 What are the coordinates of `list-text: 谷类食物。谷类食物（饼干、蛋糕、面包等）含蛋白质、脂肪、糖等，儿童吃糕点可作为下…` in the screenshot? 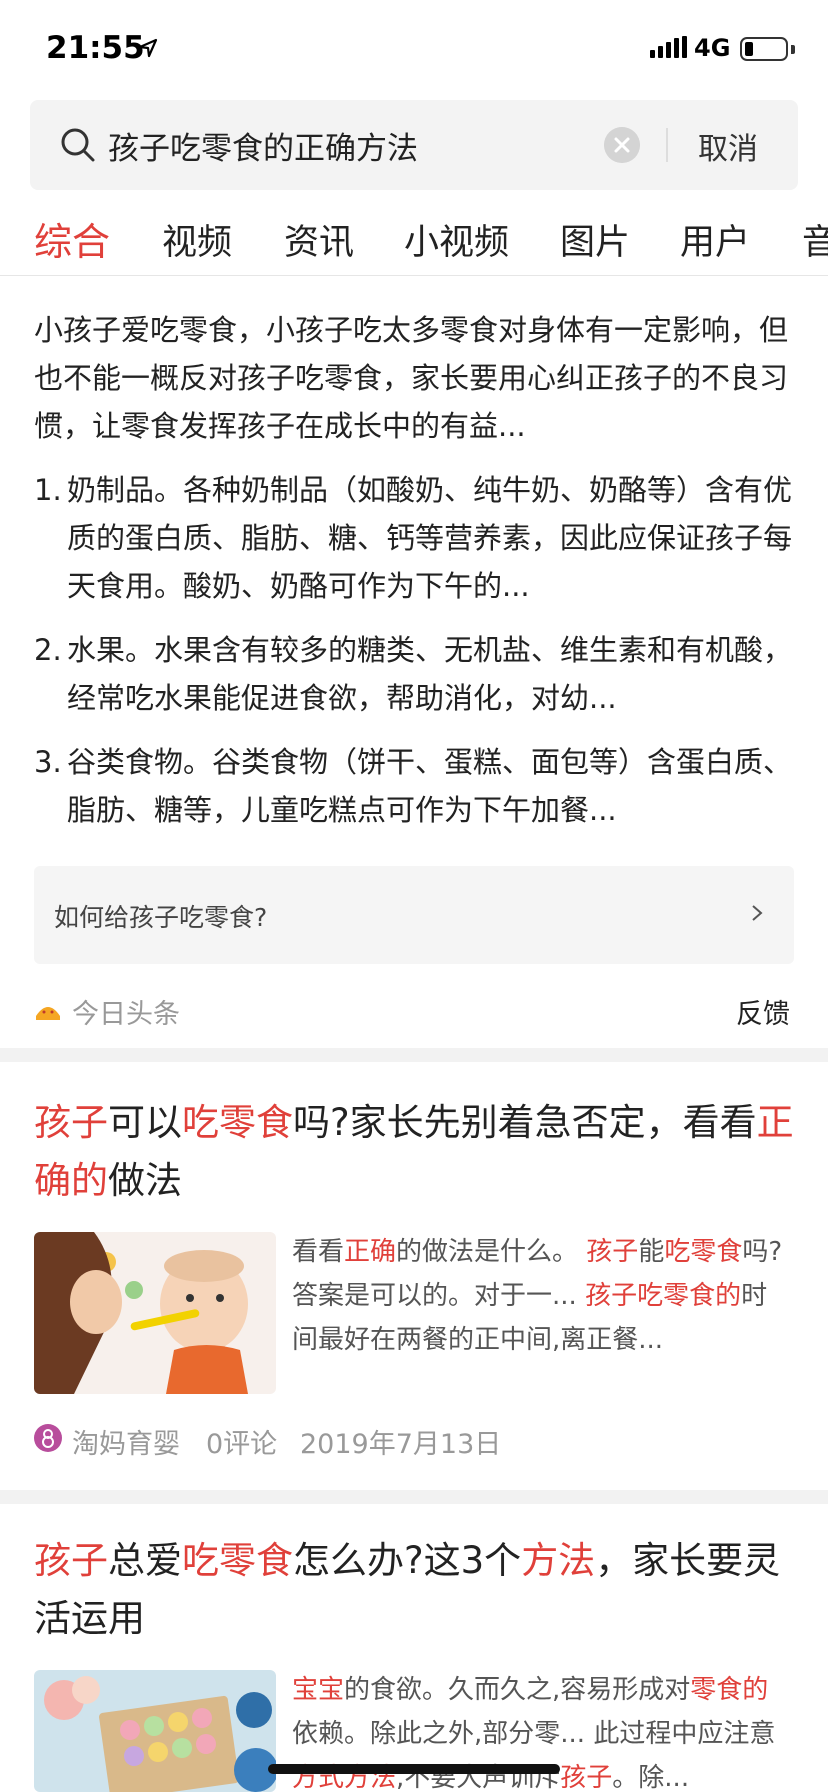 It's located at (430, 786).